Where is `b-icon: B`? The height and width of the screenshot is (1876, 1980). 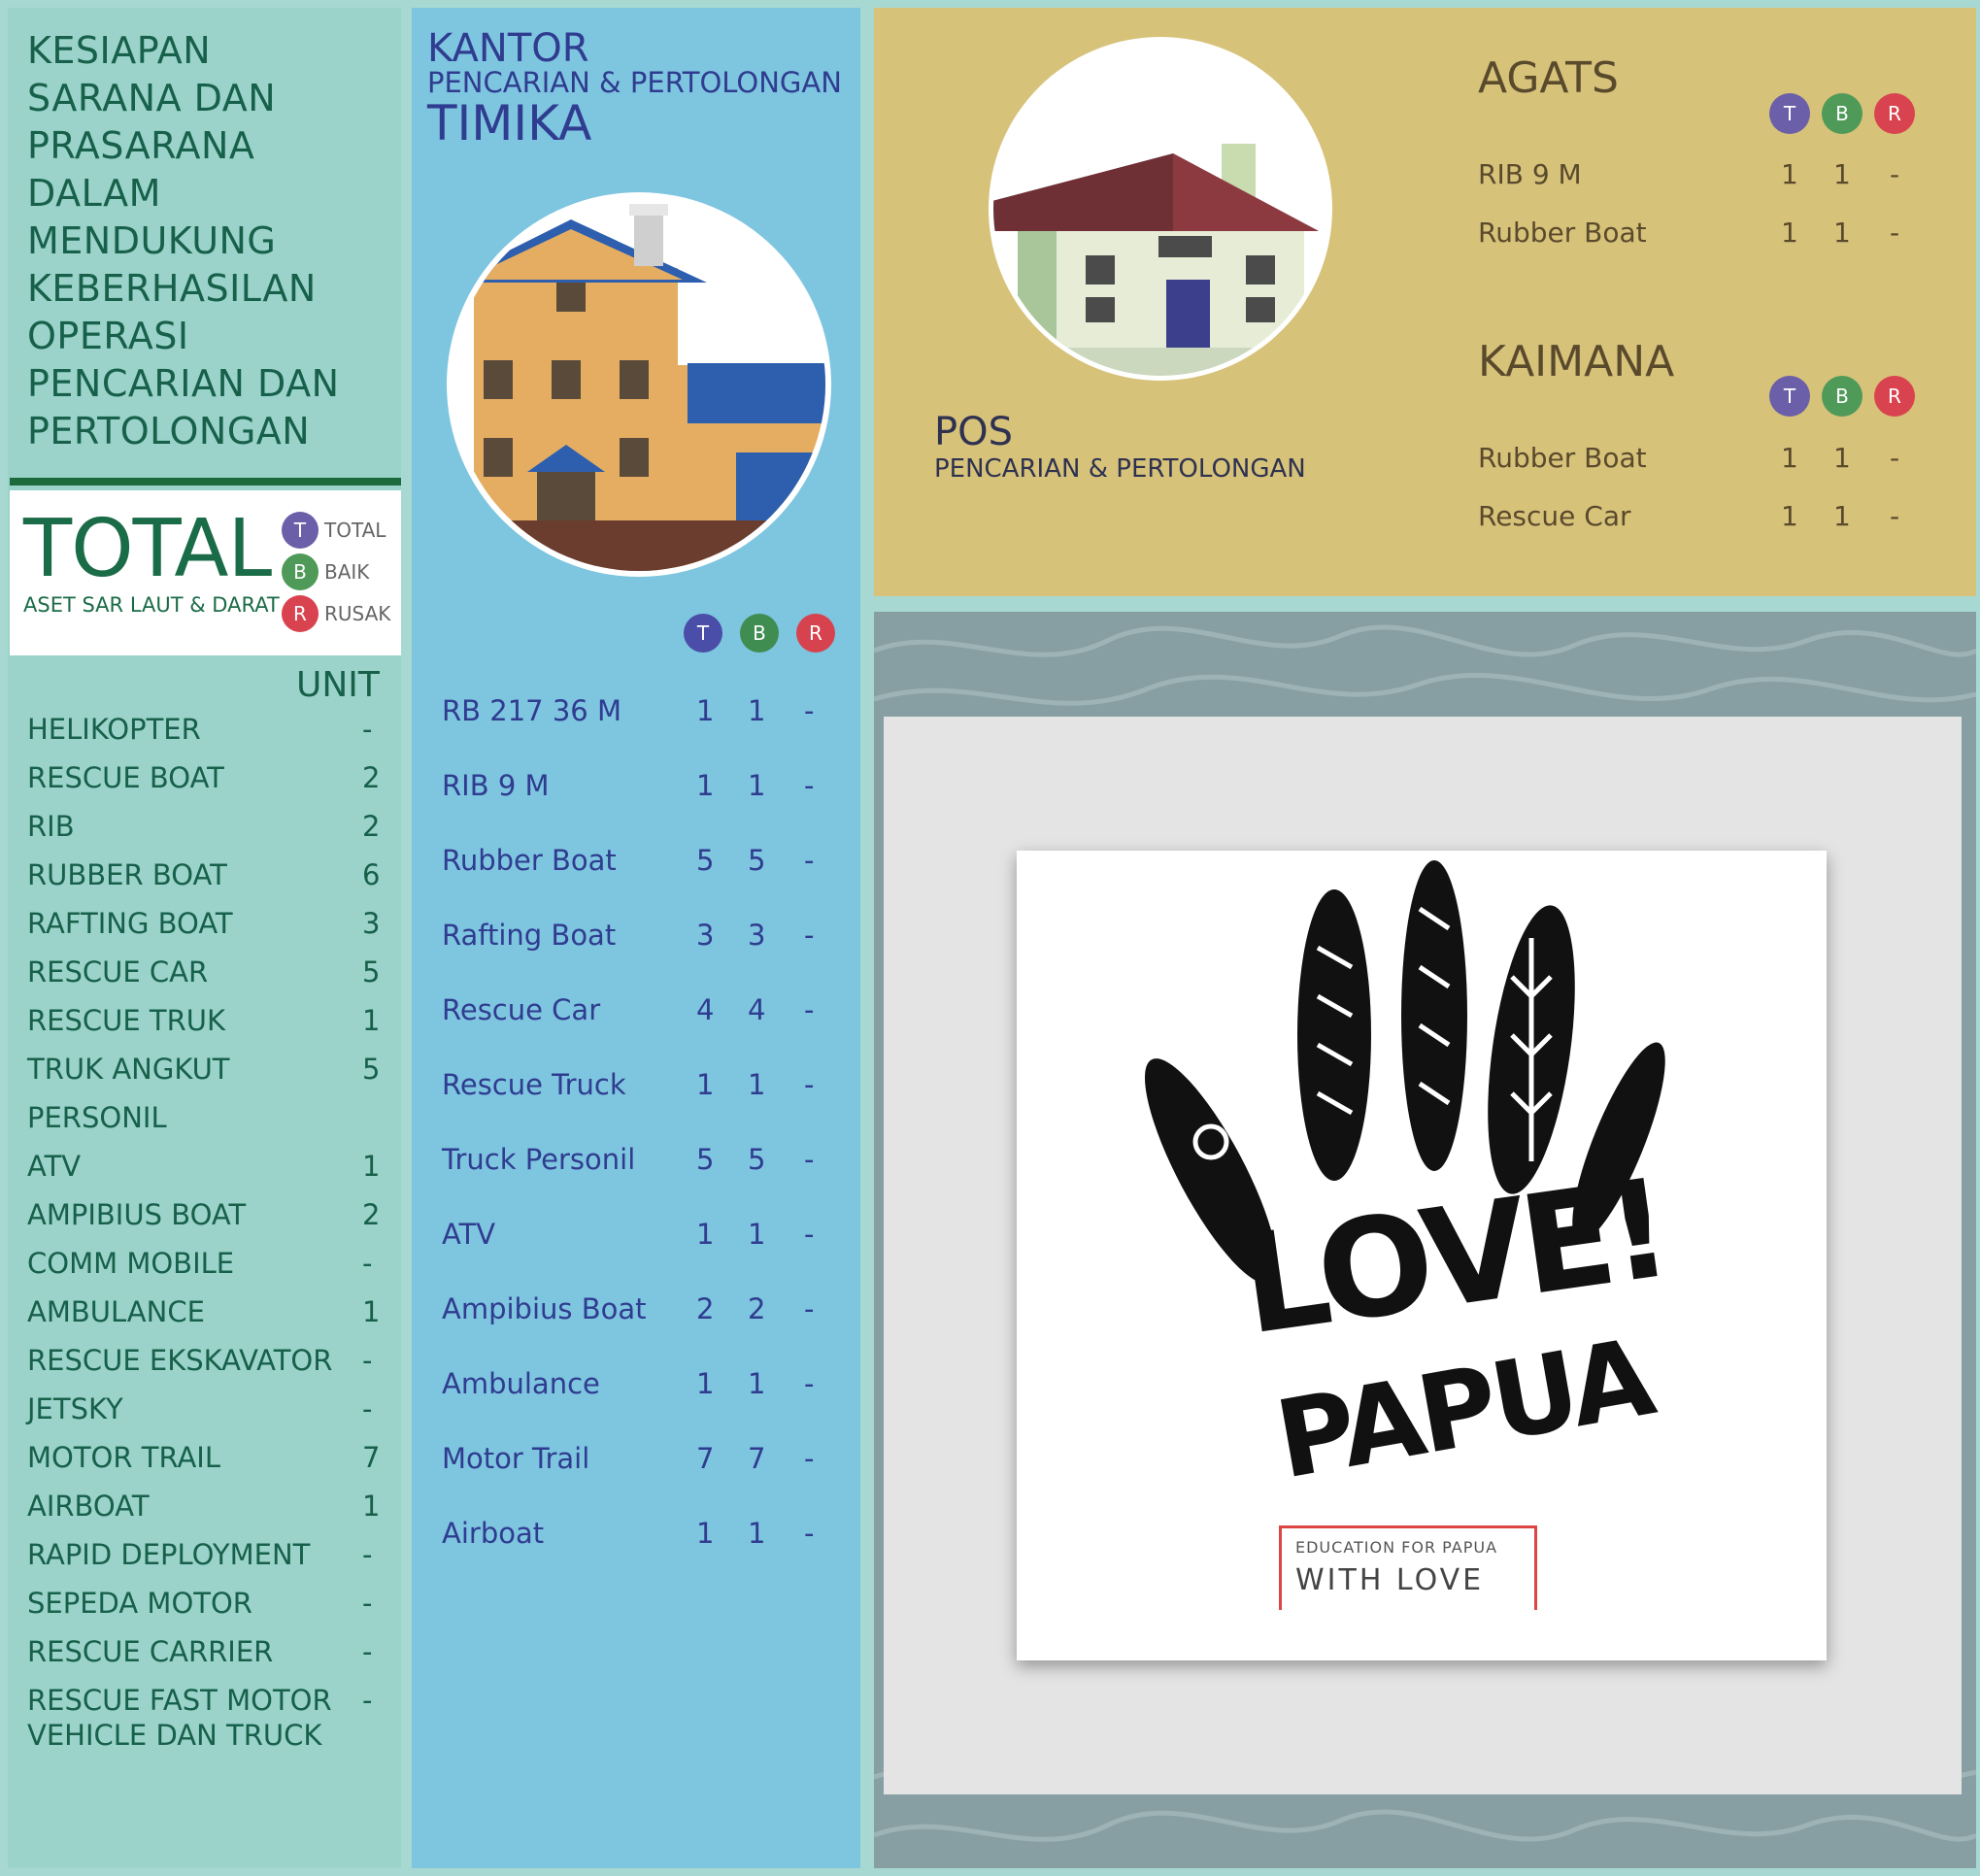
b-icon: B is located at coordinates (759, 633).